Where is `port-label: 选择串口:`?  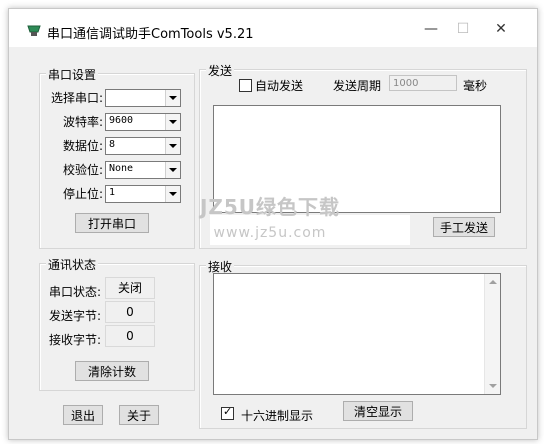
port-label: 选择串口: is located at coordinates (77, 98).